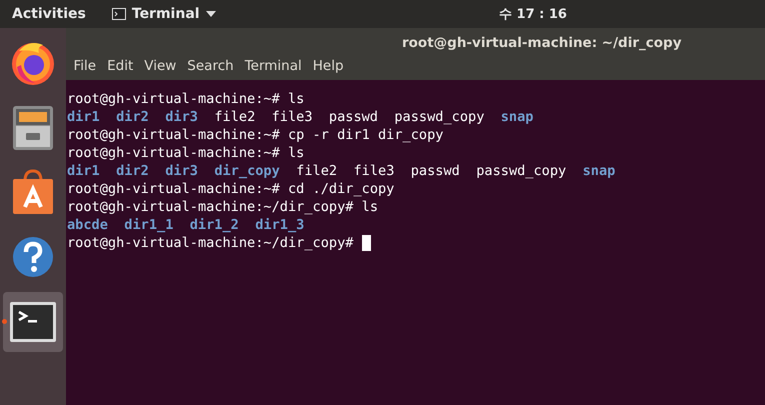  Describe the element at coordinates (166, 14) in the screenshot. I see `app-menu: Terminal` at that location.